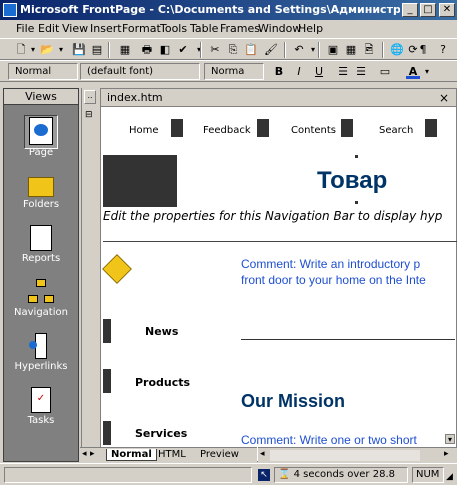 This screenshot has height=485, width=457. I want to click on paste-icon: 📋, so click(251, 50).